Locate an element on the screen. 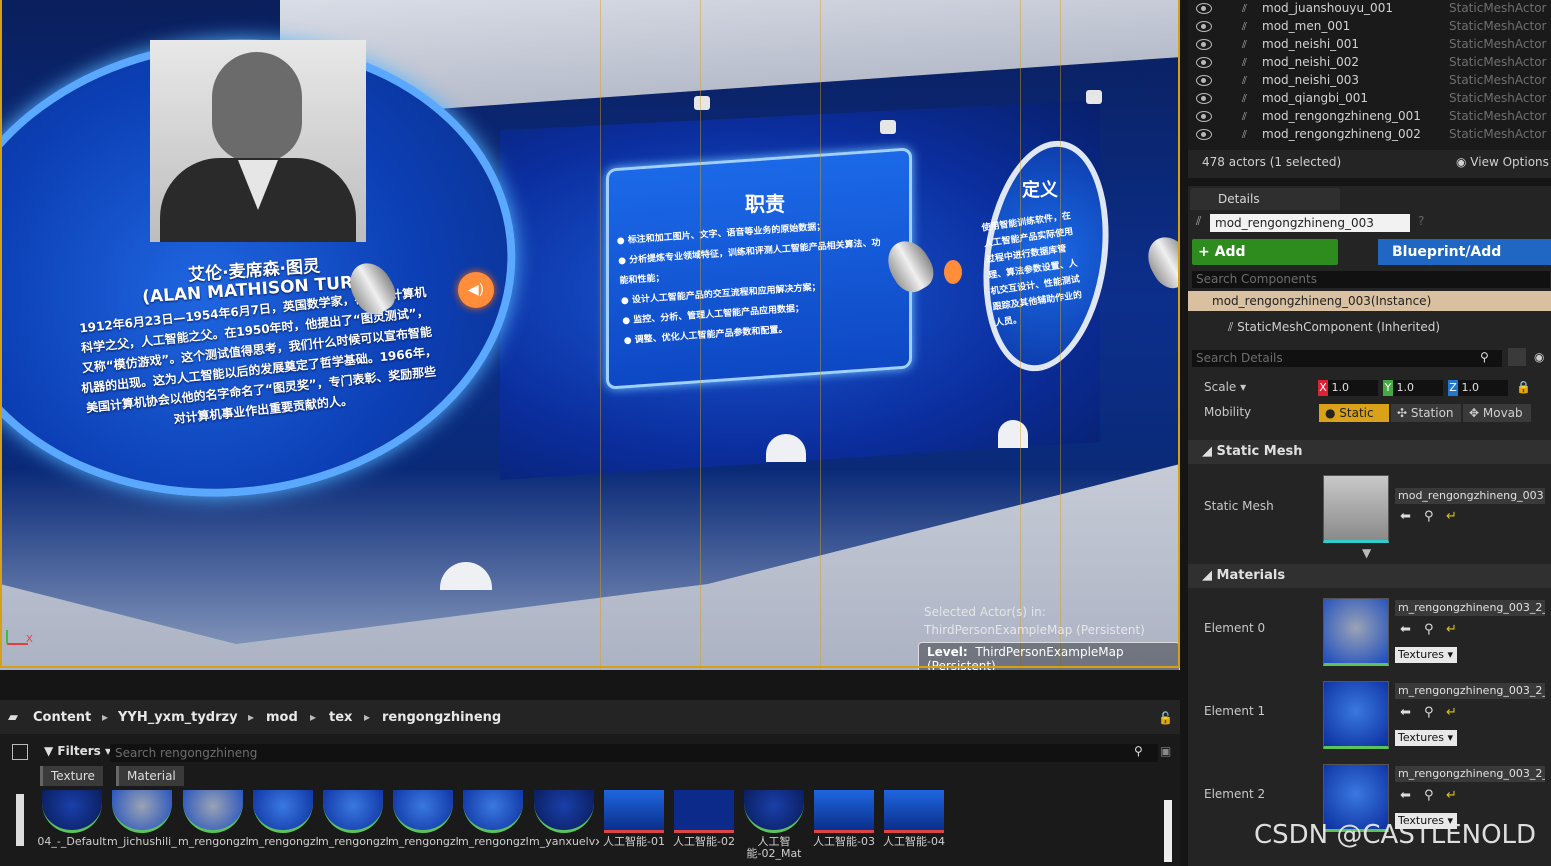 Image resolution: width=1551 pixels, height=866 pixels. outliner-row: ⫽ mod_men_001 StaticMeshActor is located at coordinates (1369, 27).